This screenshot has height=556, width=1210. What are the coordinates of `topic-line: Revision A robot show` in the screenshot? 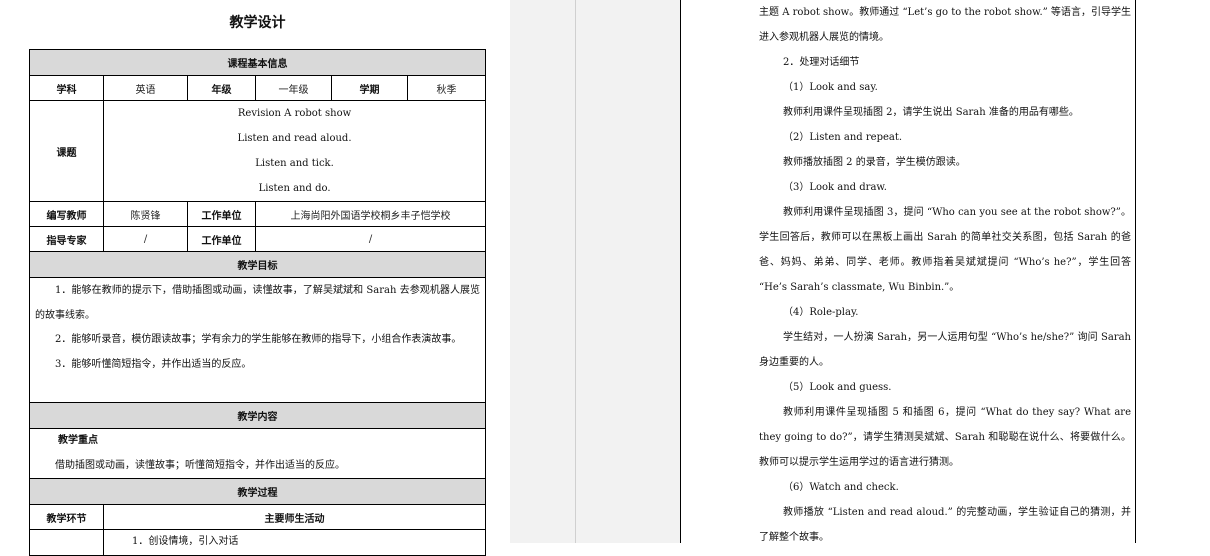 It's located at (294, 113).